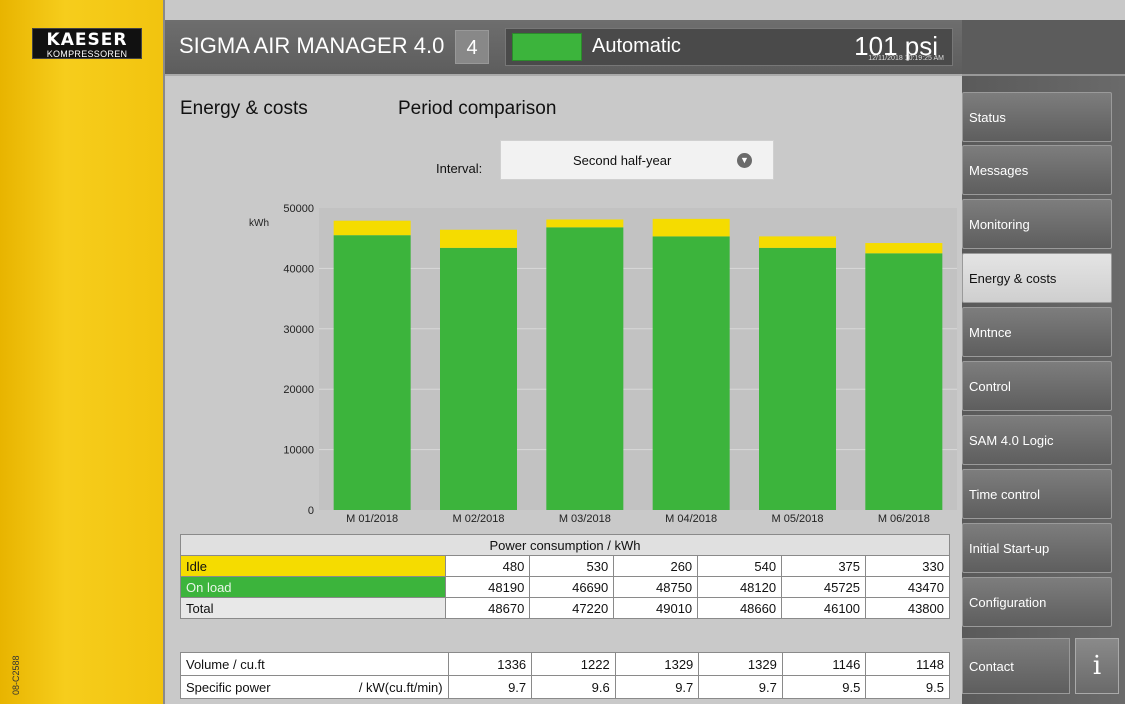 The image size is (1125, 704). Describe the element at coordinates (1009, 548) in the screenshot. I see `nav-label: Initial Start-up` at that location.